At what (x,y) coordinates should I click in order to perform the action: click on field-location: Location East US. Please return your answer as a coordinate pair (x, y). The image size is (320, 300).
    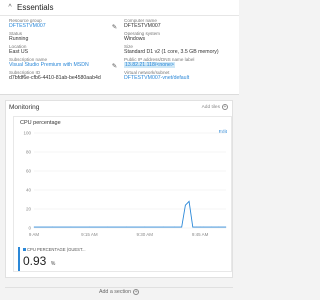
    Looking at the image, I should click on (62, 50).